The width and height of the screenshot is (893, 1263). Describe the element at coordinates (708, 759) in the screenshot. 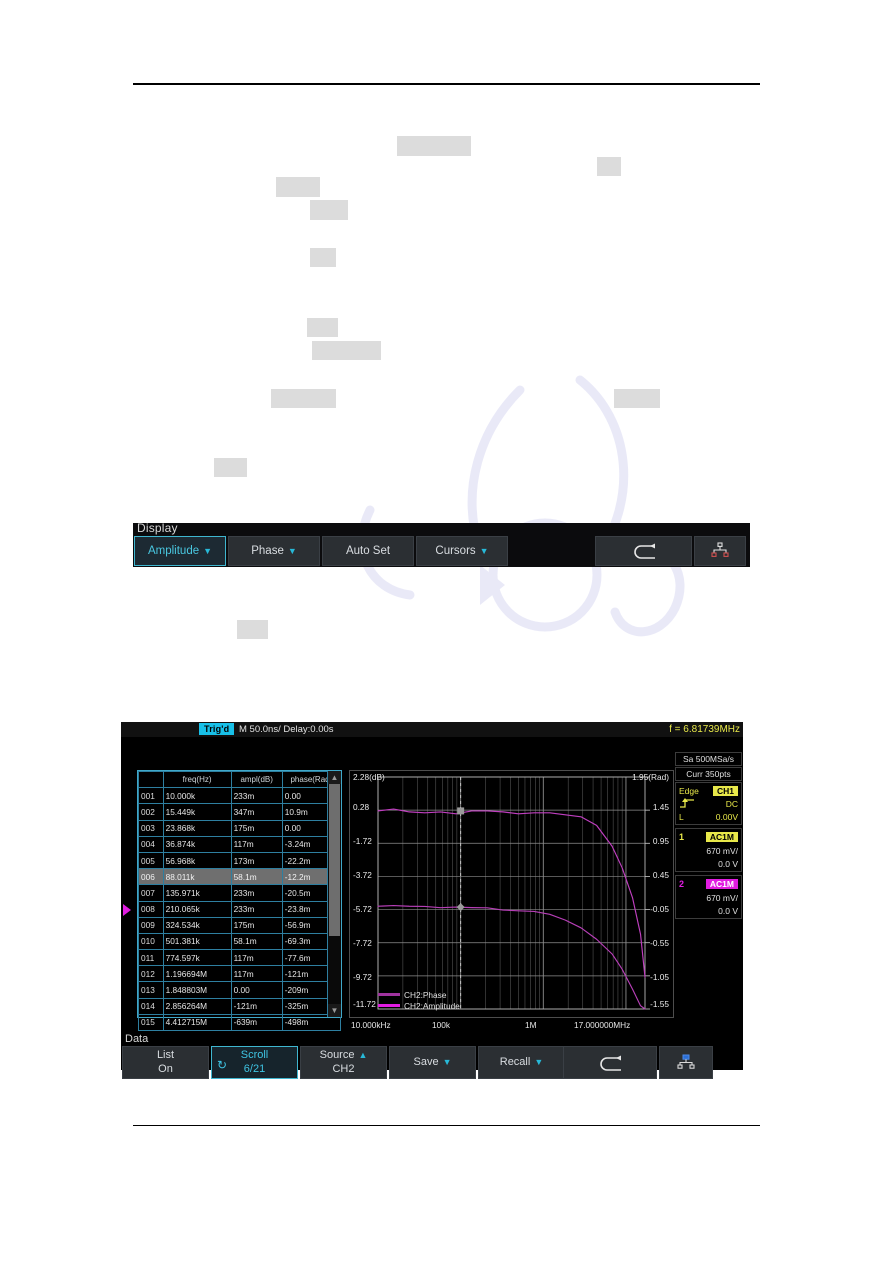

I see `sample-rate-box: Sa 500MSa/s` at that location.